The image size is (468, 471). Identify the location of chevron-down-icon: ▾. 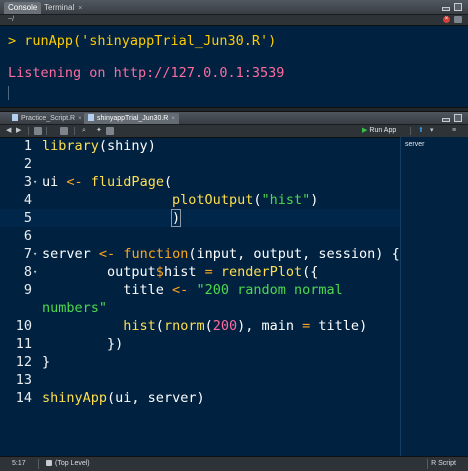
(432, 131).